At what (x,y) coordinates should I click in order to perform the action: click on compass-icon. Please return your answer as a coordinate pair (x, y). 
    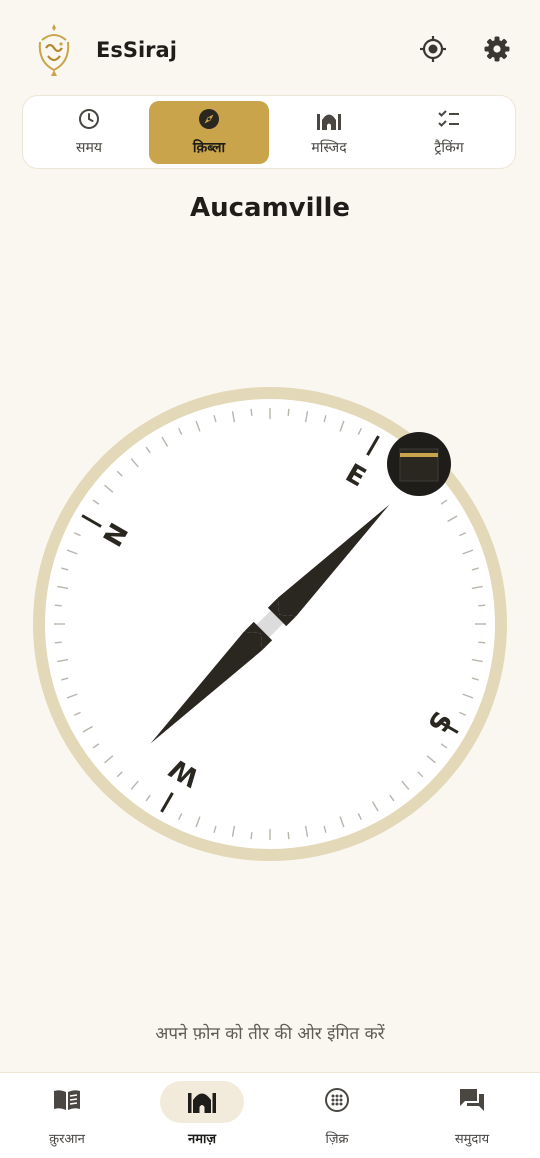
    Looking at the image, I should click on (209, 121).